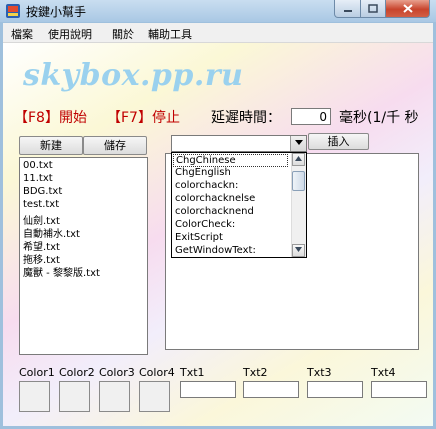 The image size is (436, 429). Describe the element at coordinates (74, 396) in the screenshot. I see `color2-swatch` at that location.